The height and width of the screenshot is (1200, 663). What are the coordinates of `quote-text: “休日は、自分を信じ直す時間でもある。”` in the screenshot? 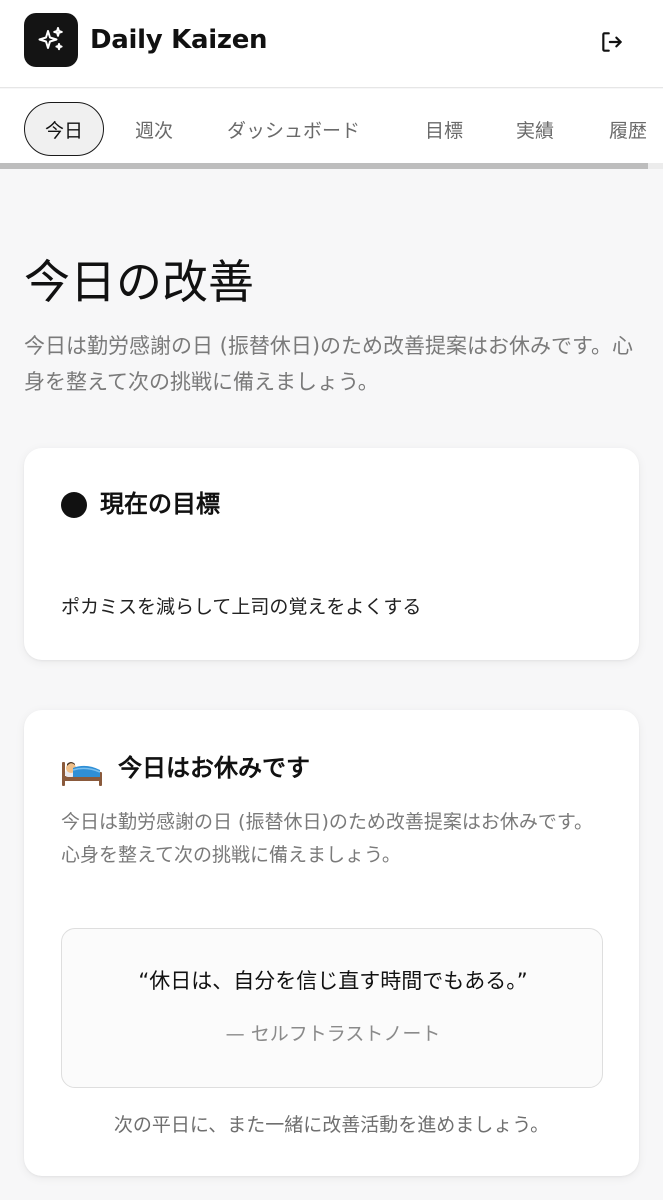 It's located at (333, 981).